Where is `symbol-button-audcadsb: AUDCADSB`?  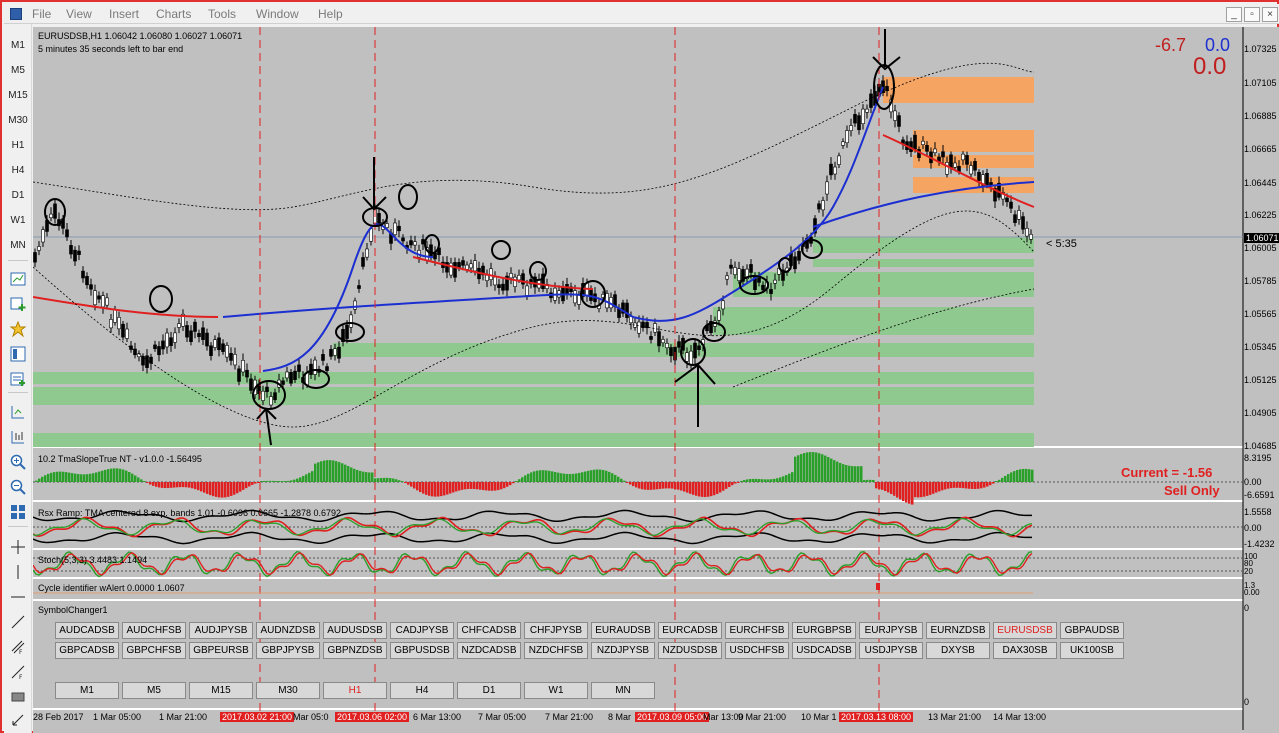
symbol-button-audcadsb: AUDCADSB is located at coordinates (87, 630).